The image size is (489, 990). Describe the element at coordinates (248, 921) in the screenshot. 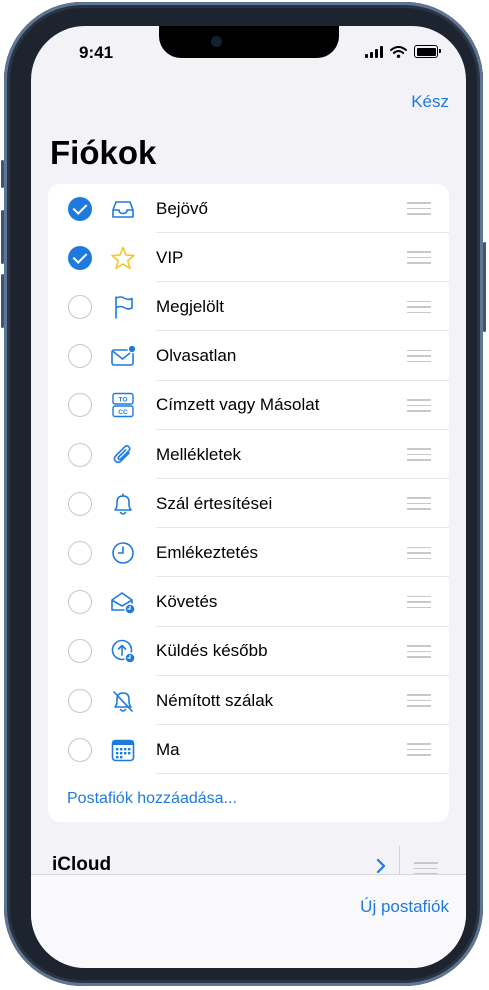

I see `bottom-toolbar: Új postafiók` at that location.